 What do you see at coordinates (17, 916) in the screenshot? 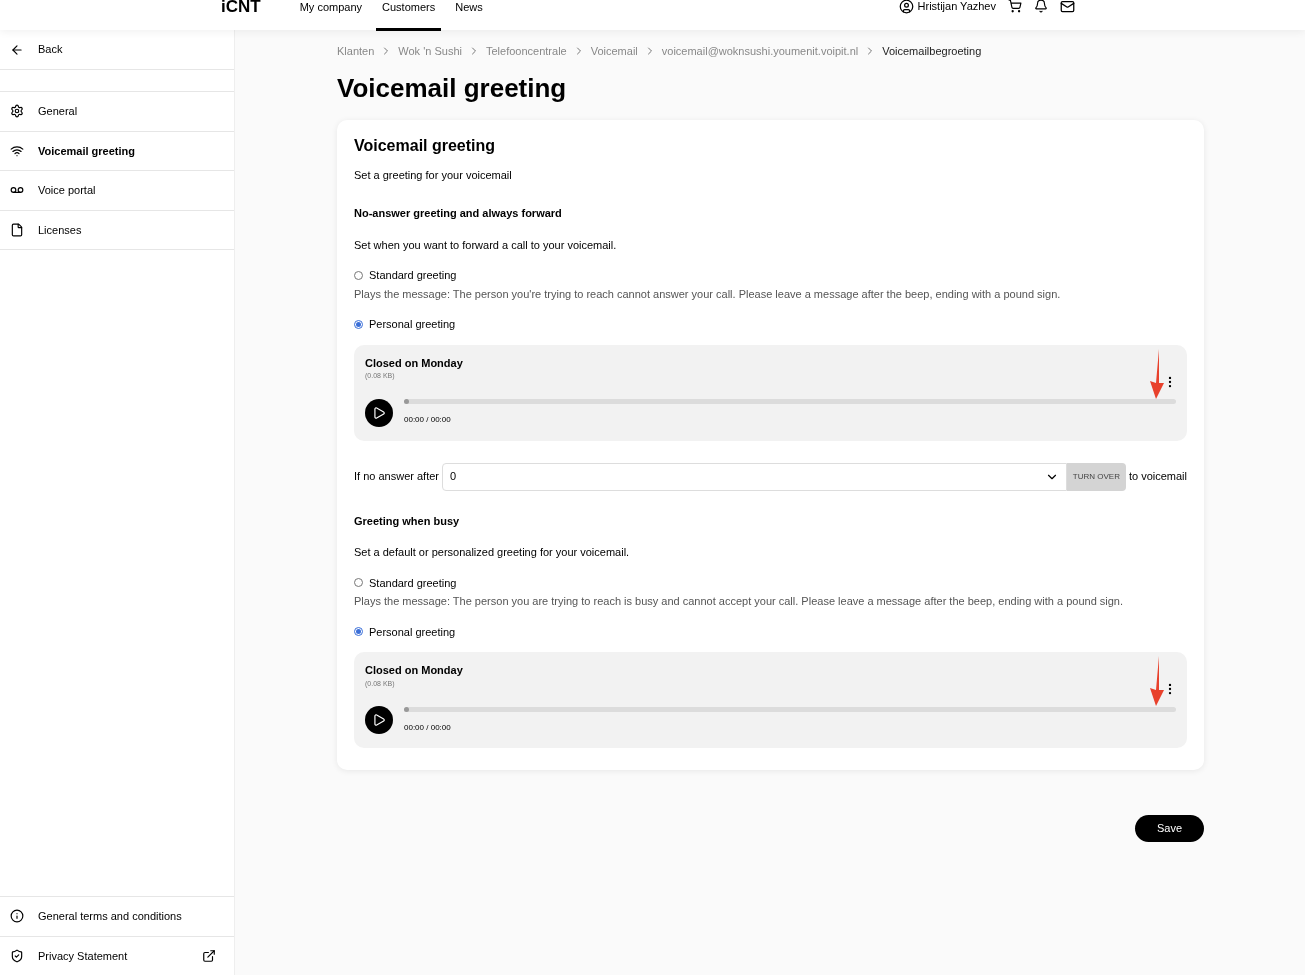
I see `info-icon` at bounding box center [17, 916].